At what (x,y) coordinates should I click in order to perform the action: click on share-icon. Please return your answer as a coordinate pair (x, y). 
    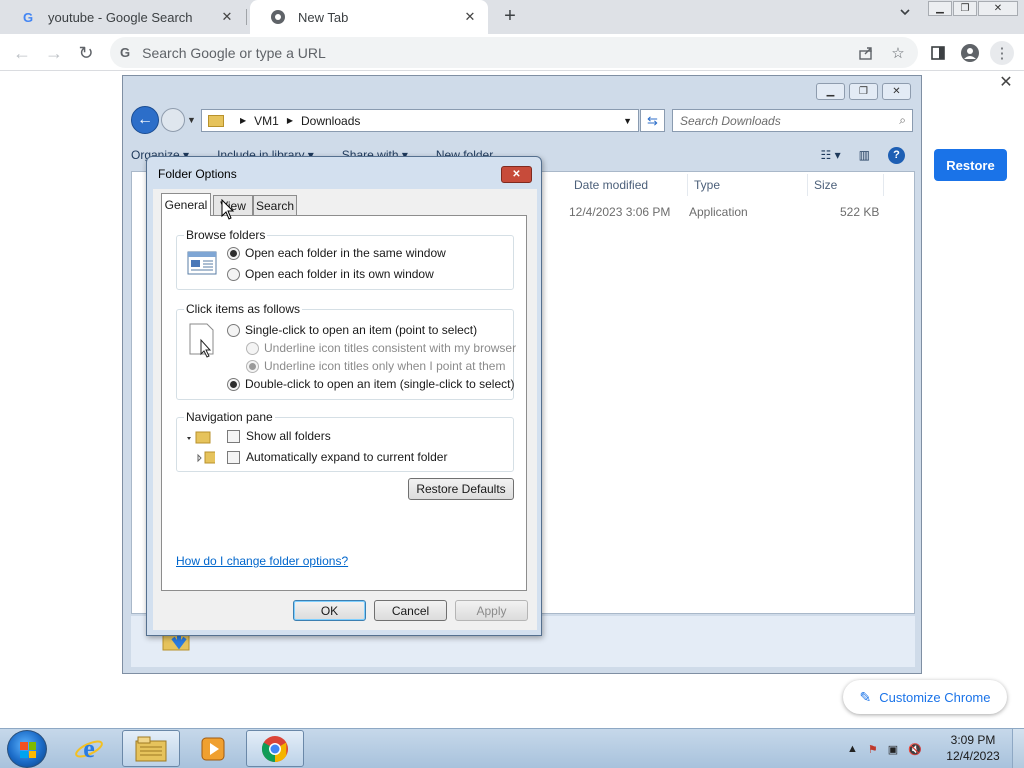
    Looking at the image, I should click on (866, 53).